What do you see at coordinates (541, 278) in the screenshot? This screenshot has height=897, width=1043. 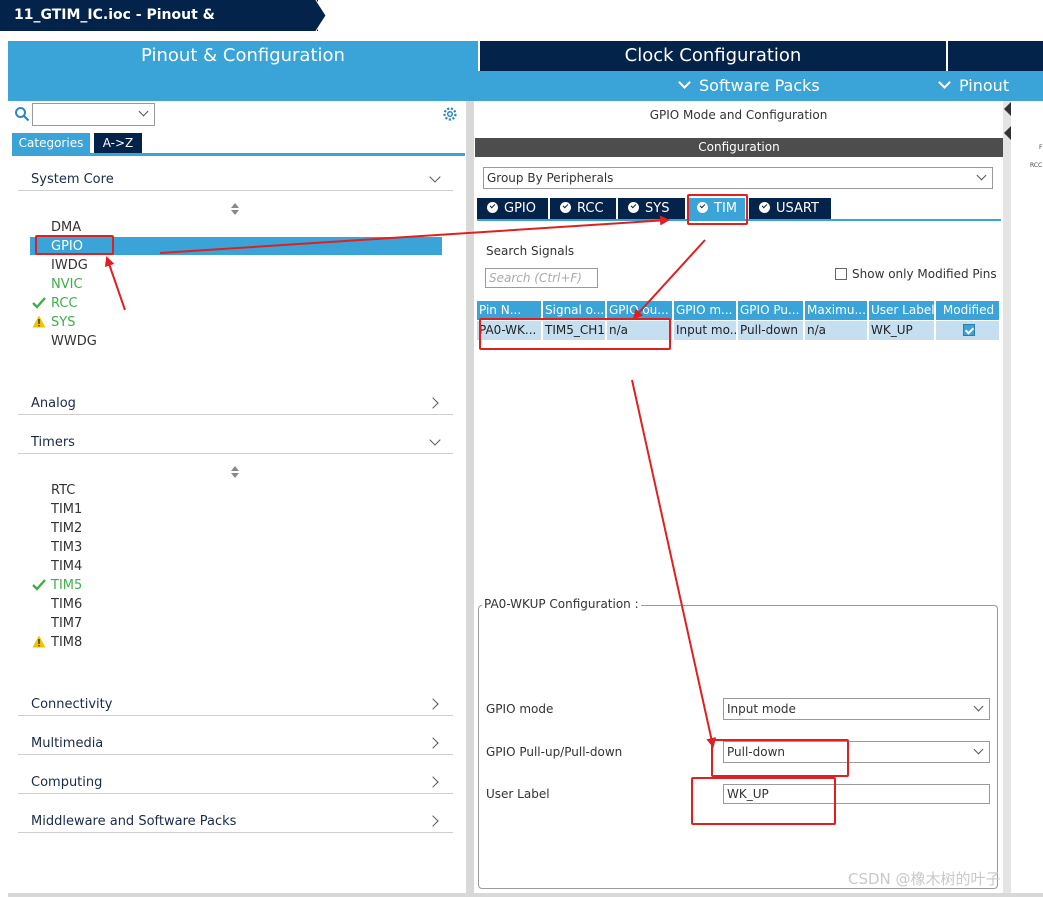 I see `search-signals-input: Search (Ctrl+F)` at bounding box center [541, 278].